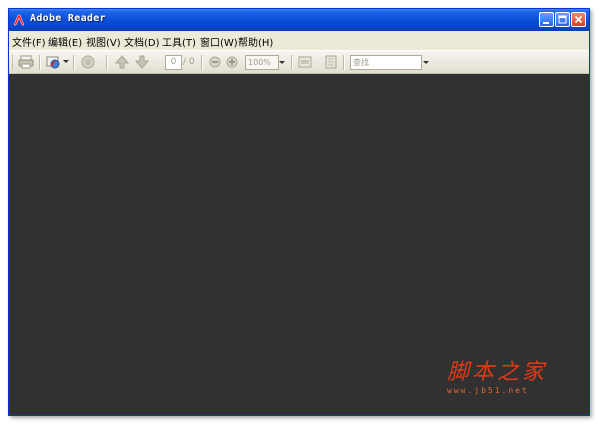 This screenshot has width=600, height=428. Describe the element at coordinates (546, 19) in the screenshot. I see `minimize-button` at that location.